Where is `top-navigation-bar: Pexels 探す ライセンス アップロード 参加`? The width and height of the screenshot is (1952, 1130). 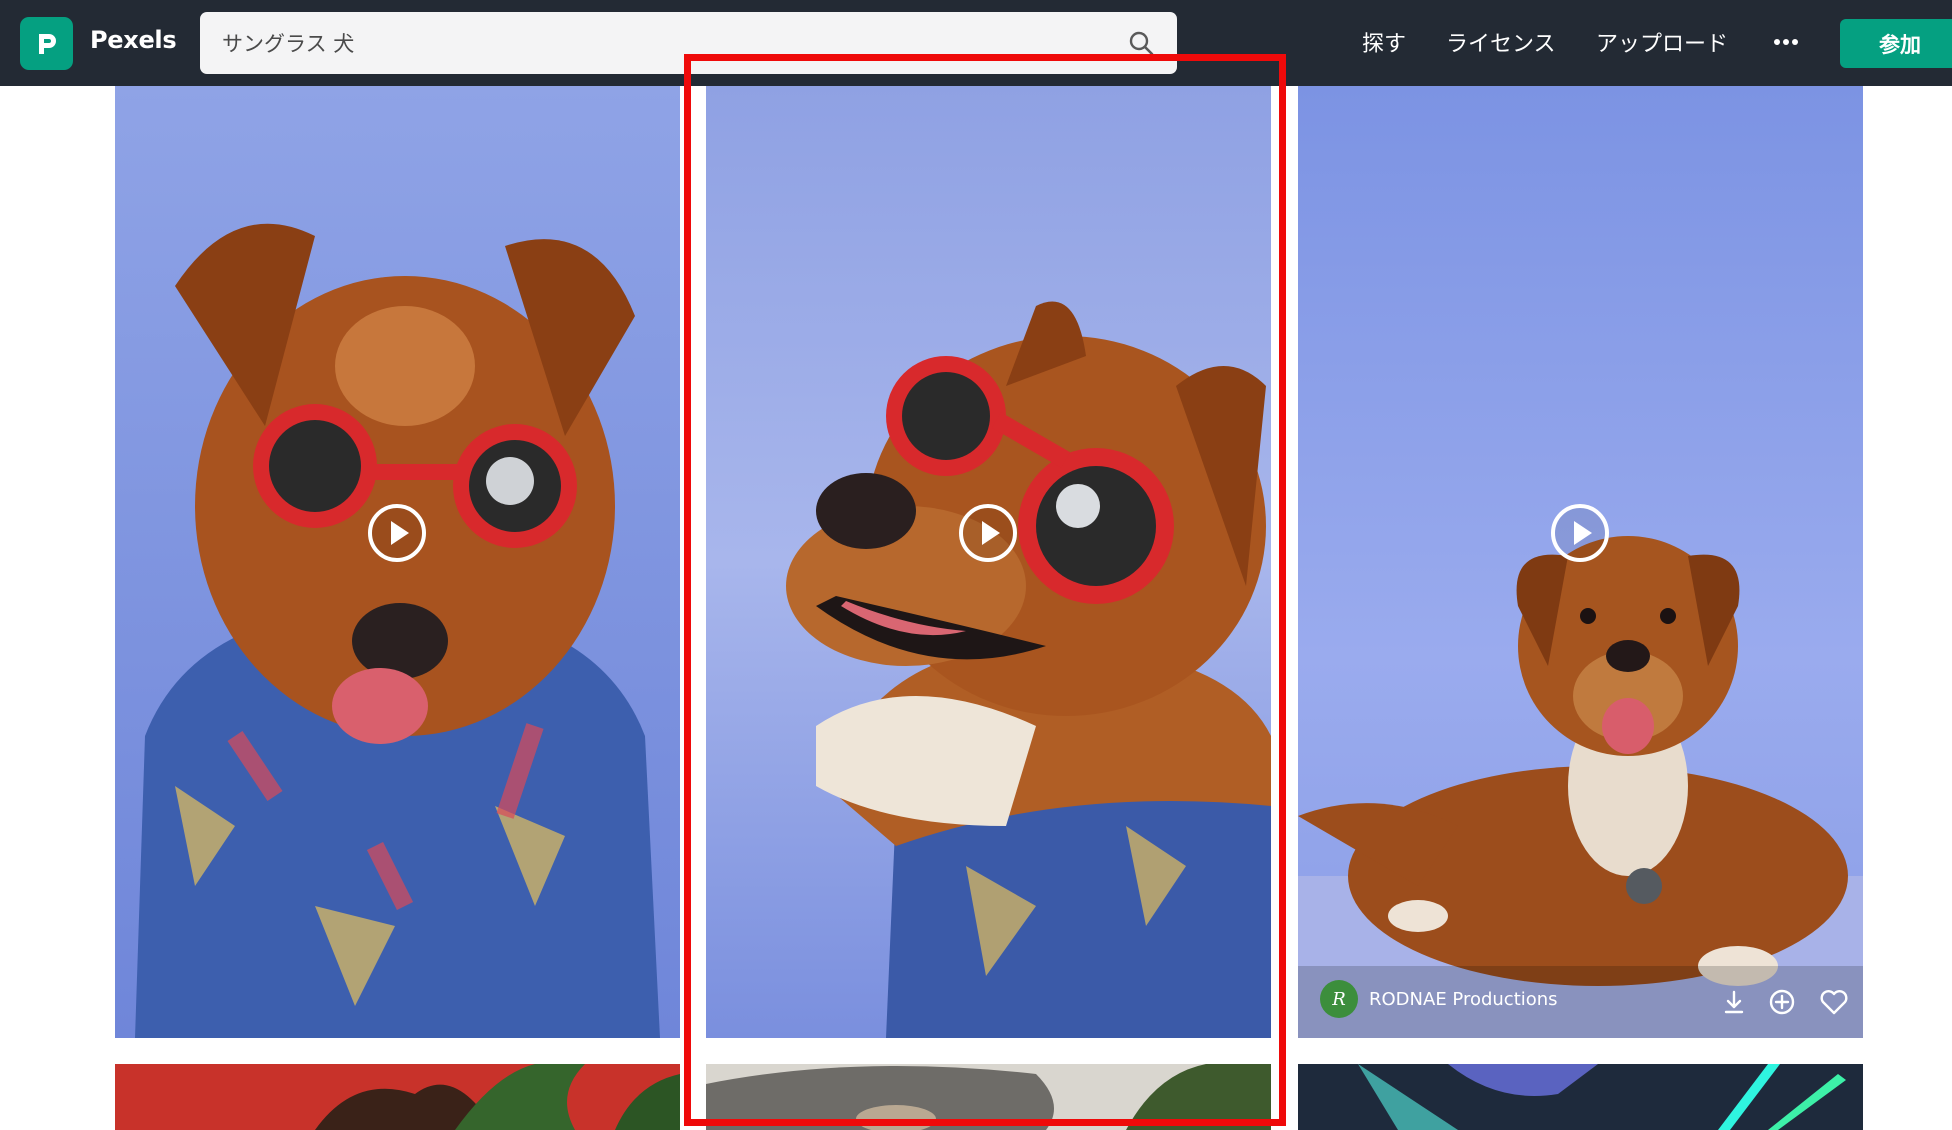 top-navigation-bar: Pexels 探す ライセンス アップロード 参加 is located at coordinates (976, 43).